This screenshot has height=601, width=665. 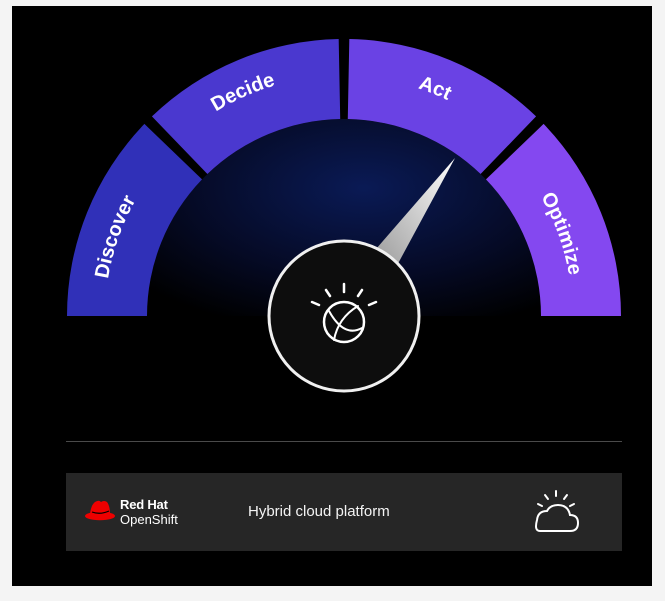 I want to click on divider, so click(x=344, y=441).